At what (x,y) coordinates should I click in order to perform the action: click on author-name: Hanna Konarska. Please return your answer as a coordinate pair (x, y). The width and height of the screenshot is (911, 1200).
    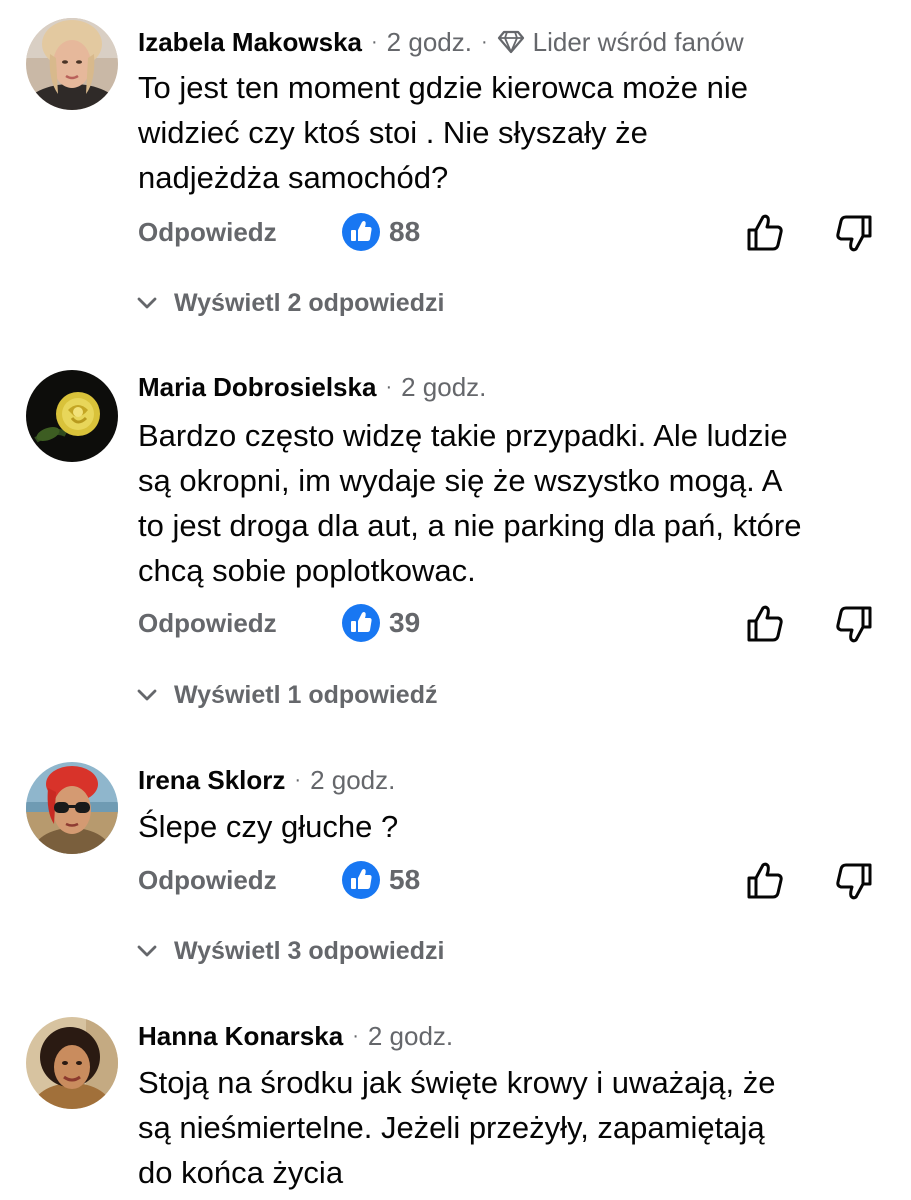
    Looking at the image, I should click on (240, 1036).